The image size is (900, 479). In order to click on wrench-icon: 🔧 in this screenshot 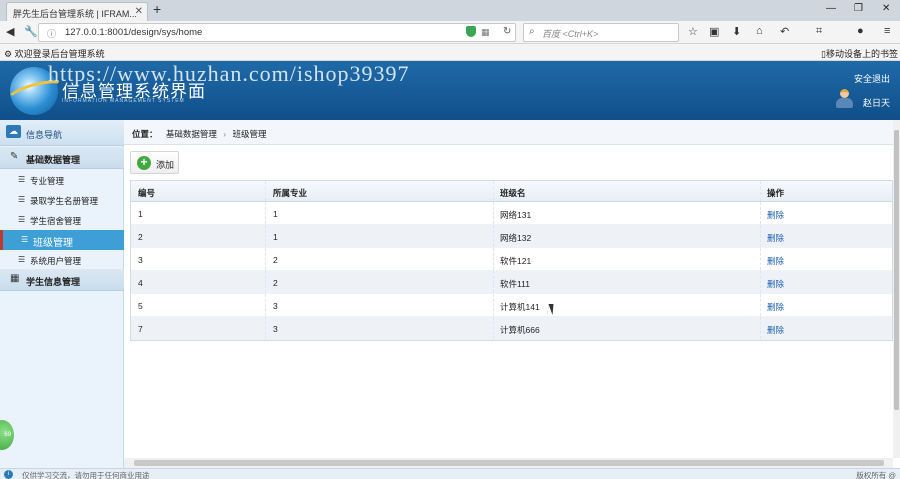, I will do `click(31, 31)`.